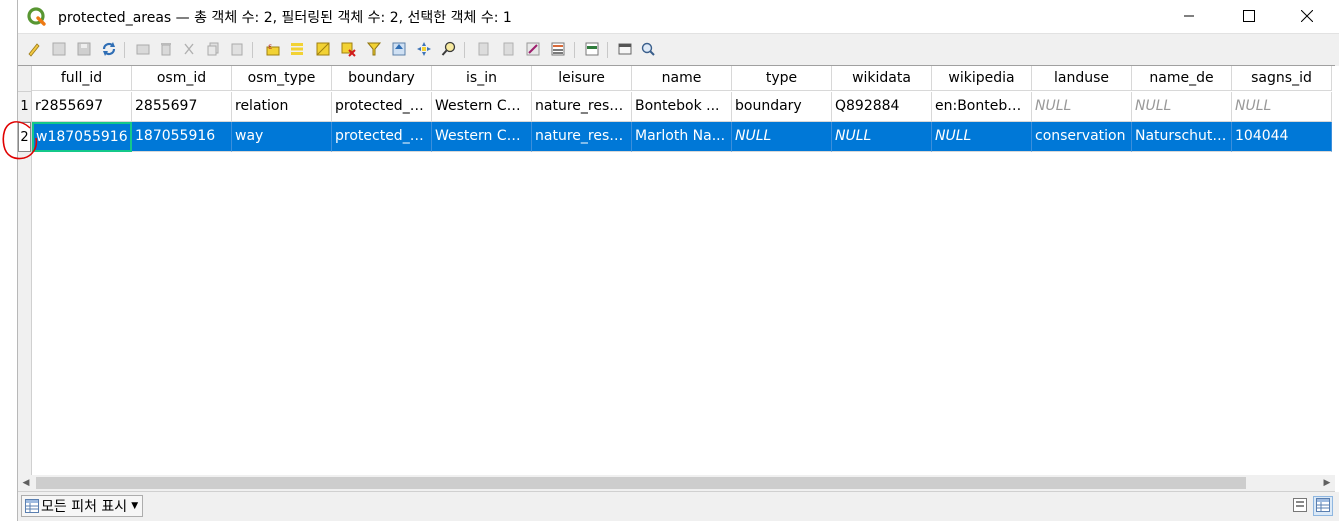 This screenshot has height=521, width=1339. What do you see at coordinates (592, 49) in the screenshot?
I see `dock-icon` at bounding box center [592, 49].